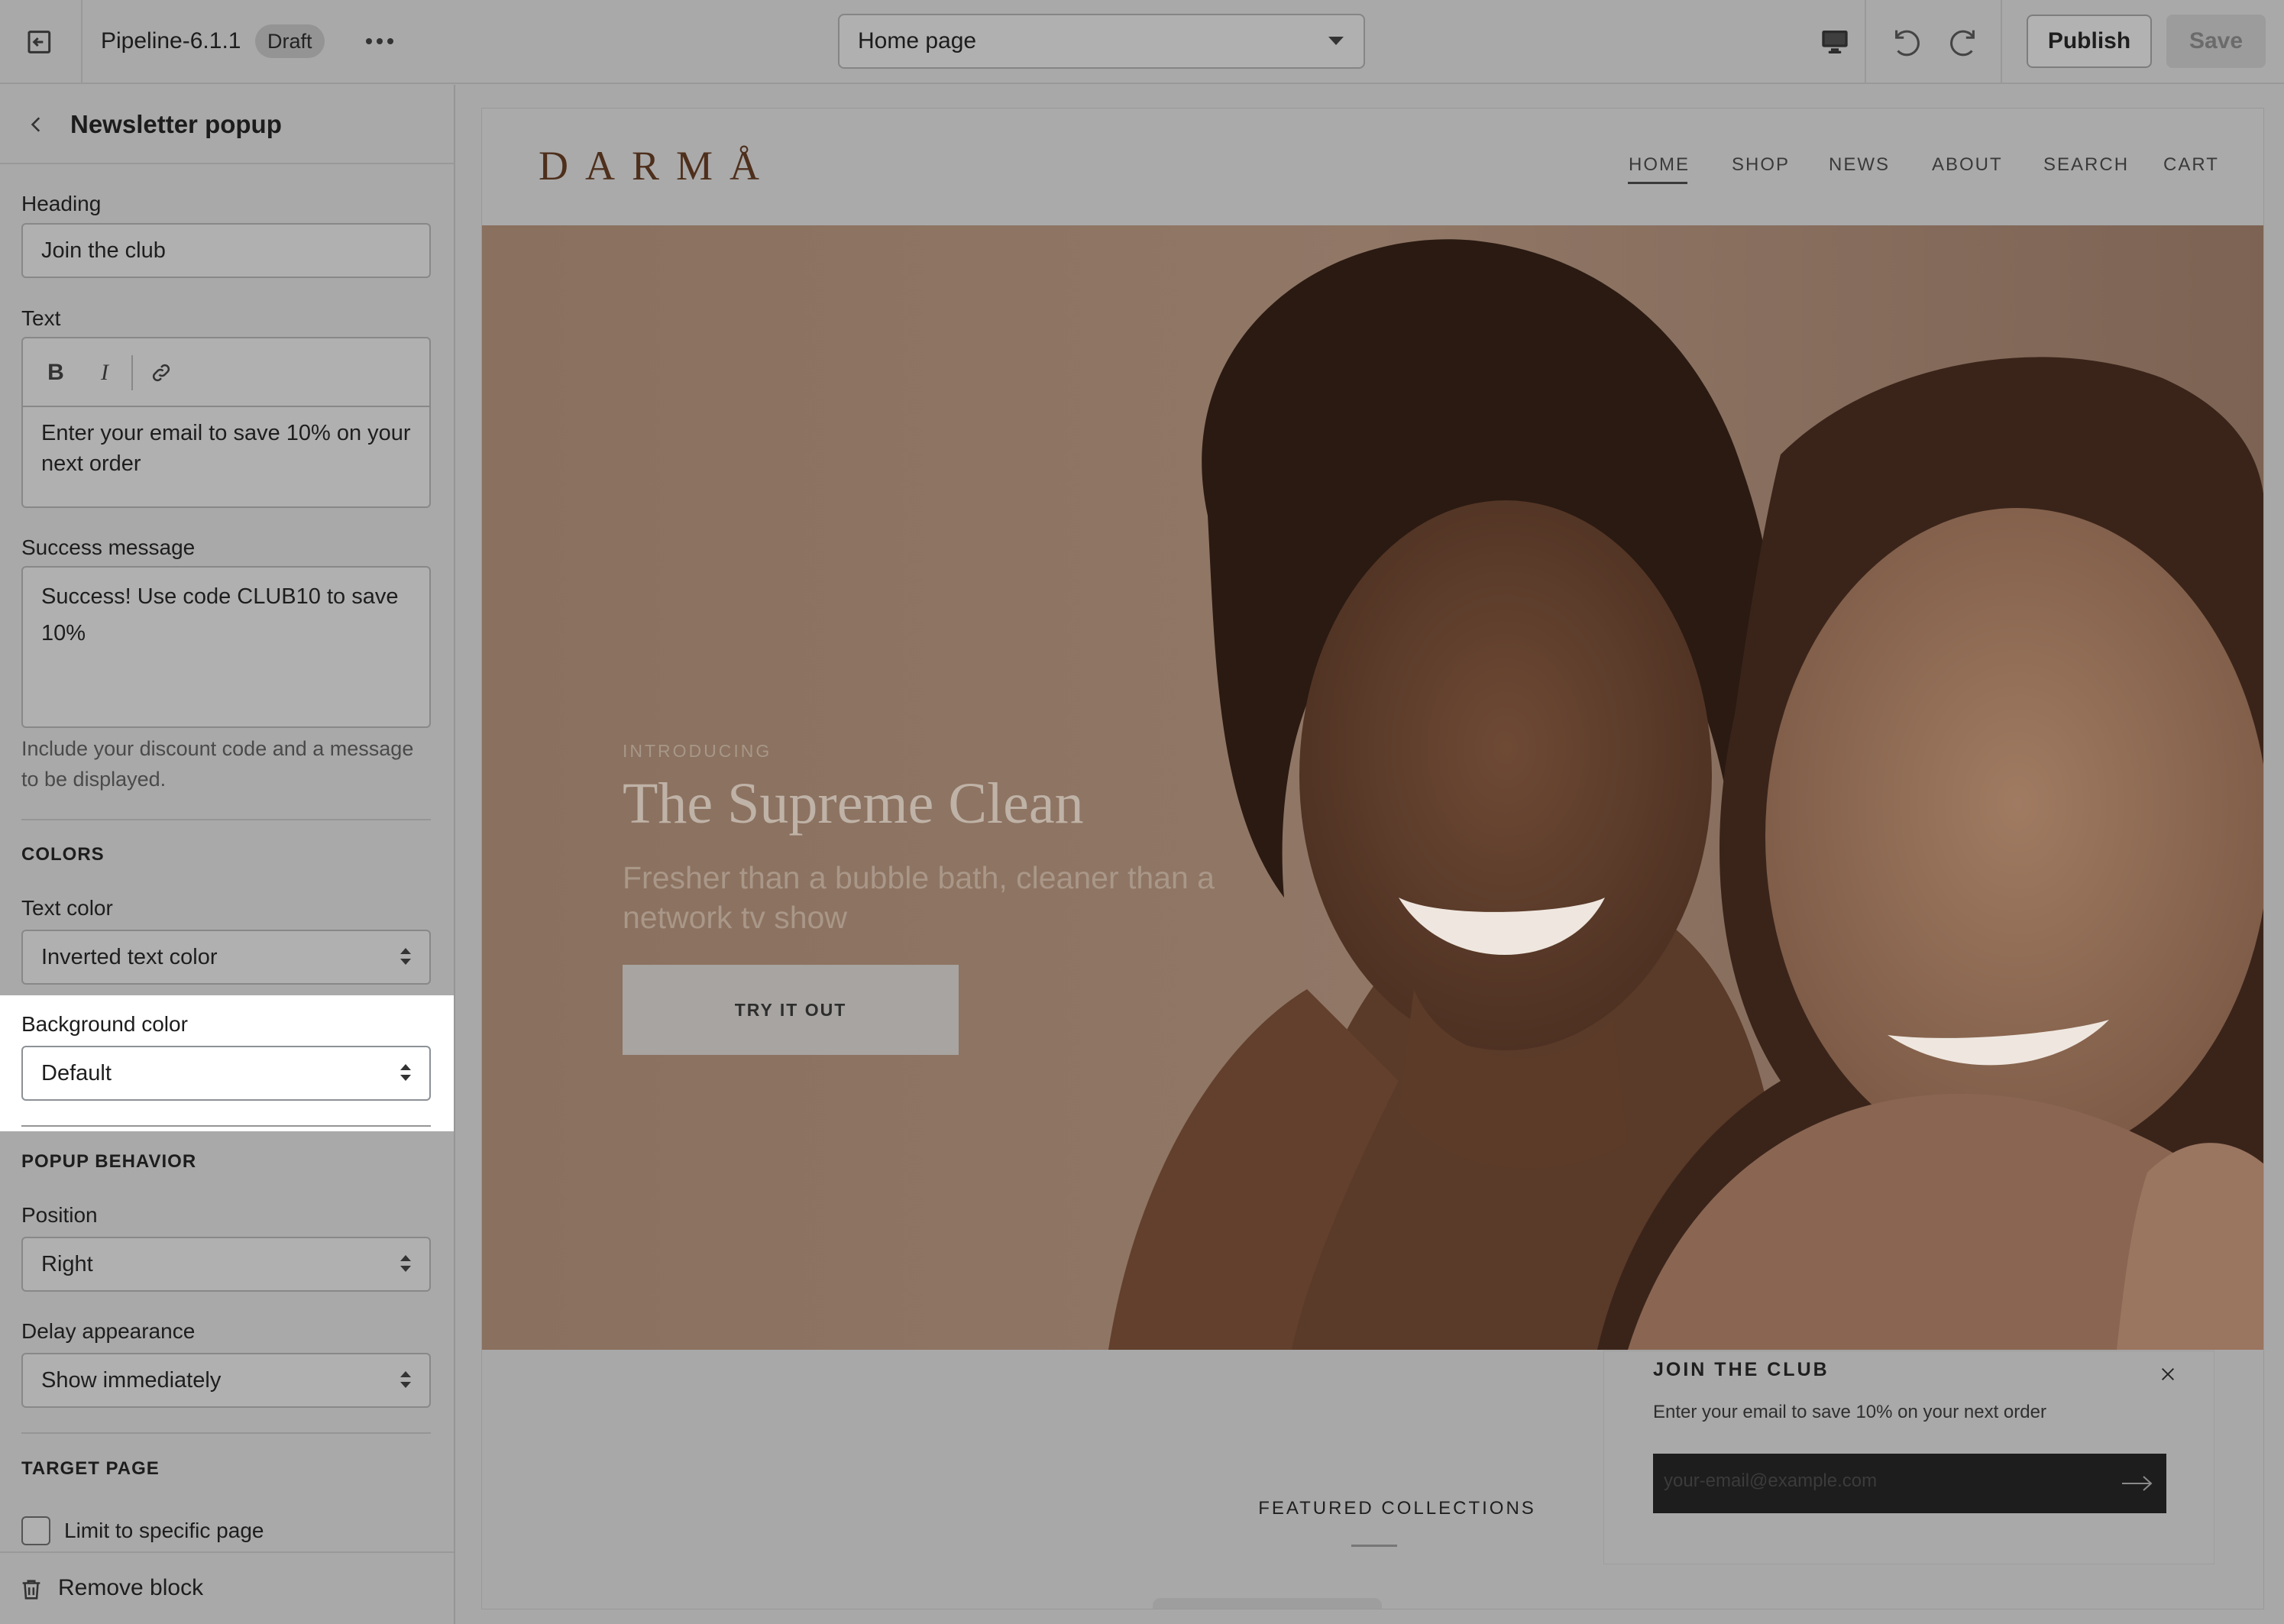 Image resolution: width=2284 pixels, height=1624 pixels. I want to click on redo-button, so click(1963, 42).